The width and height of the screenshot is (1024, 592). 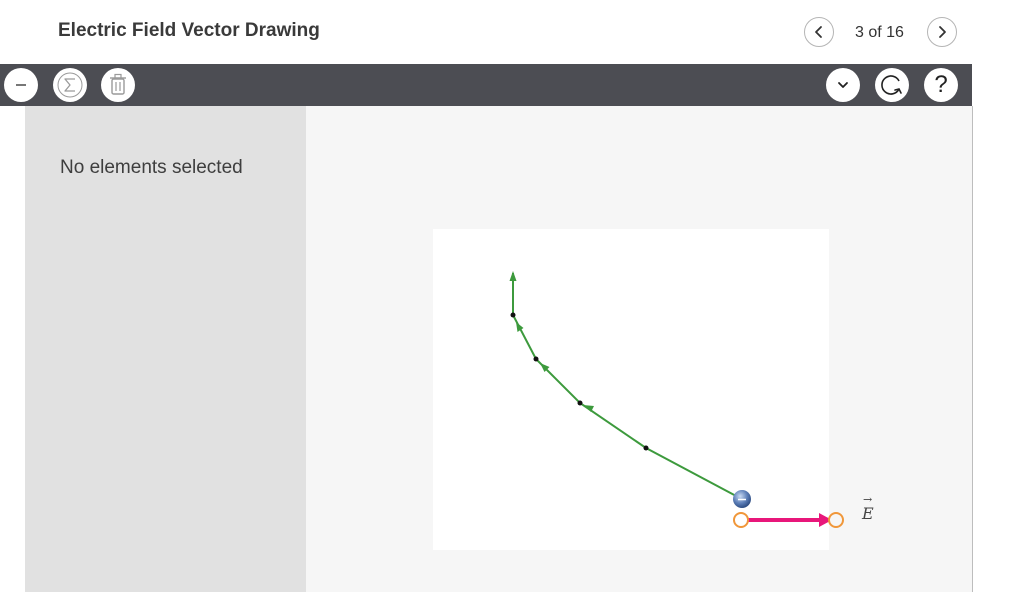 I want to click on sum-button, so click(x=70, y=85).